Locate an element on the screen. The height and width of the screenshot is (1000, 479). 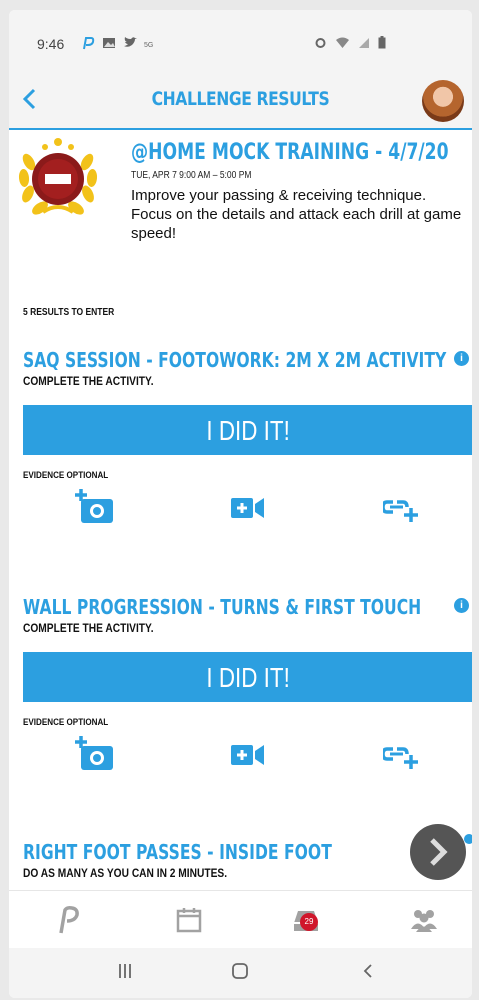
header-bar: CHALLENGE RESULTS is located at coordinates (240, 101).